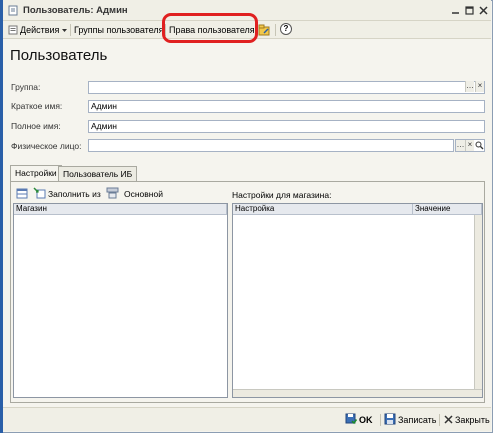  I want to click on short-name-field: Админ, so click(286, 106).